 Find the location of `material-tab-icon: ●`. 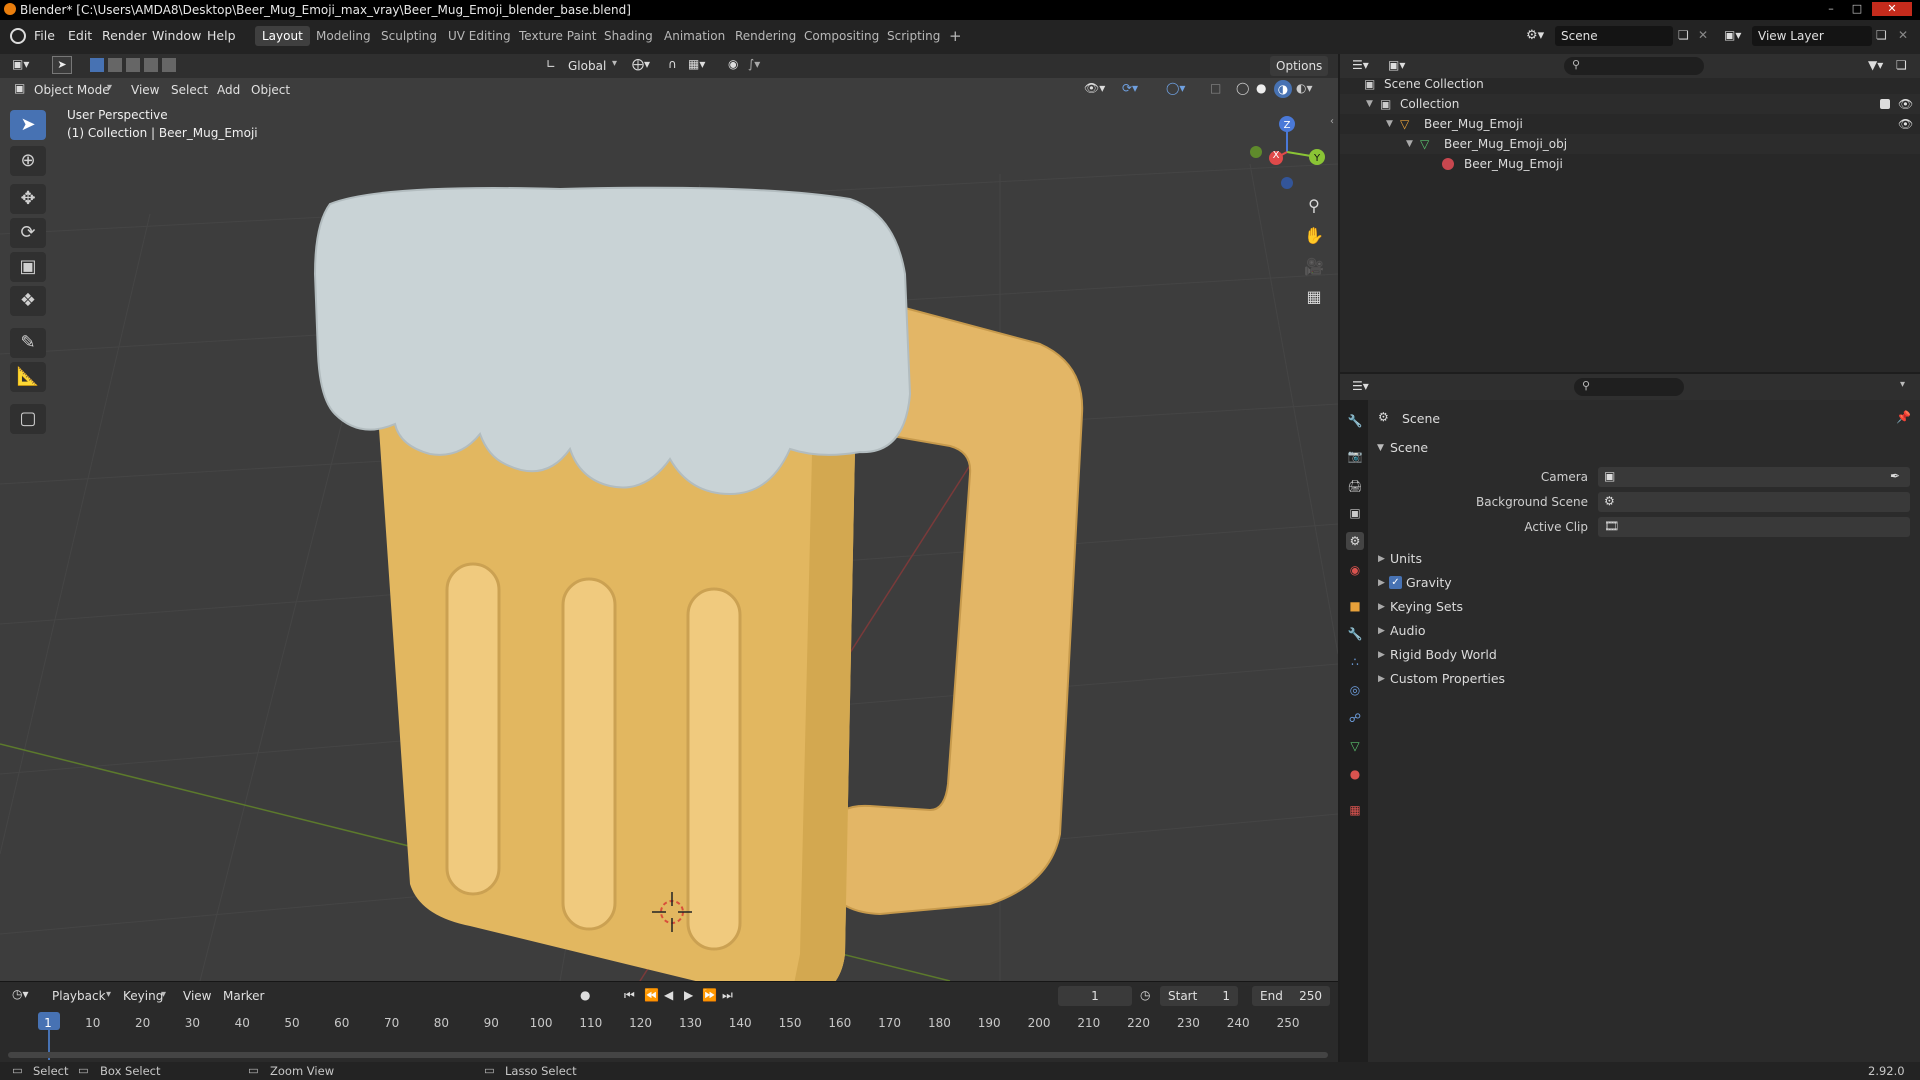

material-tab-icon: ● is located at coordinates (1355, 774).